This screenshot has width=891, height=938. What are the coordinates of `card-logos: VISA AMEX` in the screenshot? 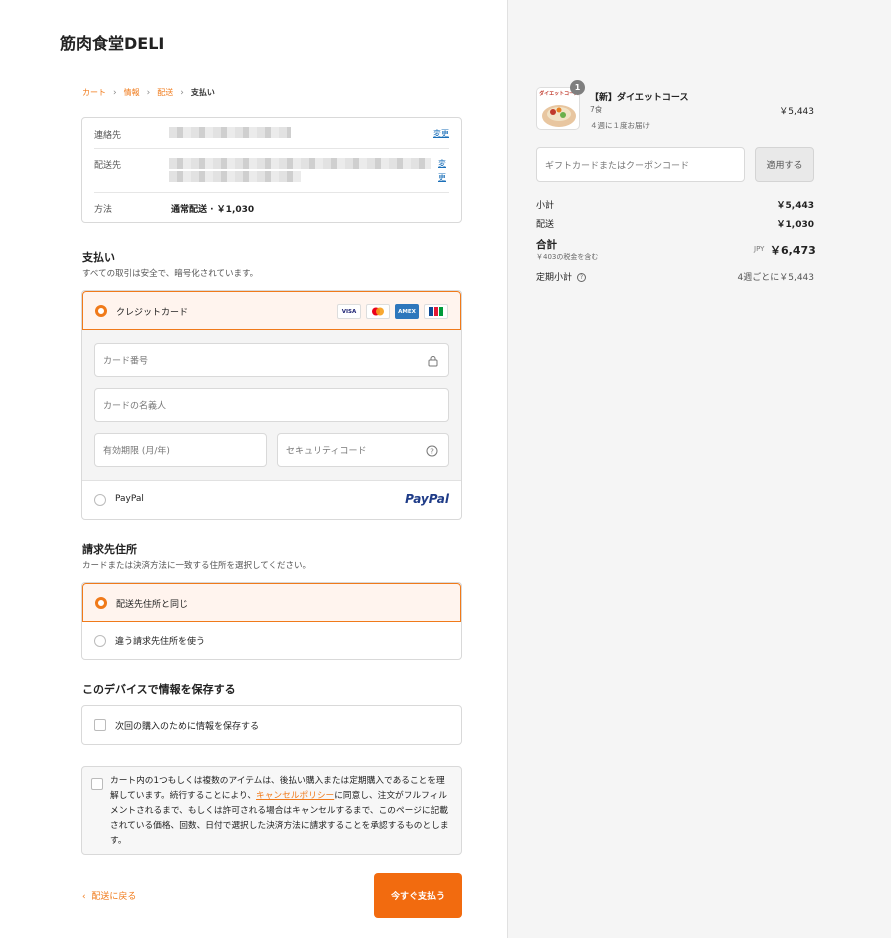 It's located at (392, 311).